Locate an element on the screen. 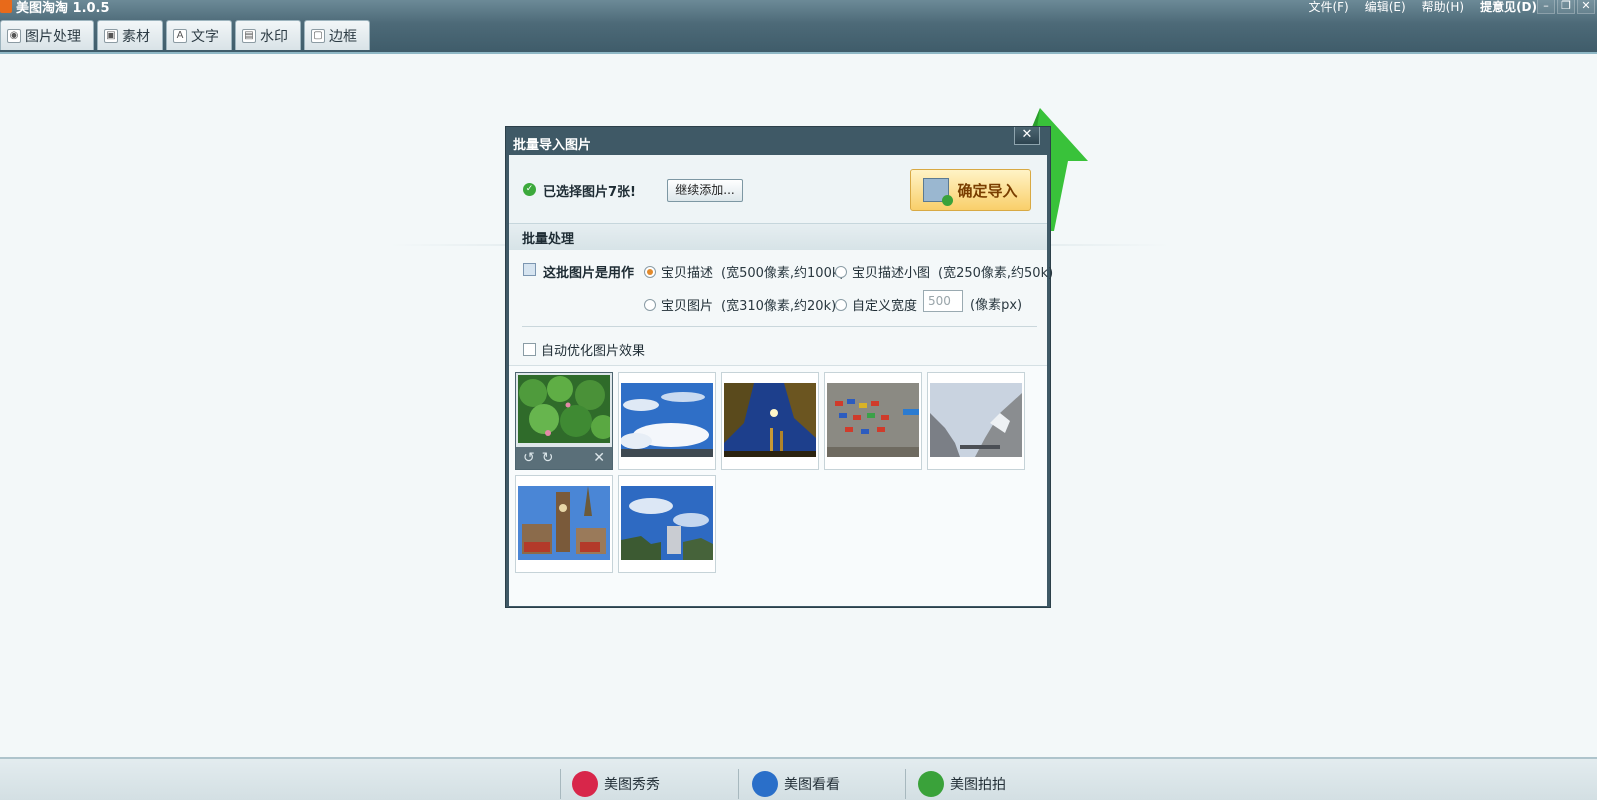 The height and width of the screenshot is (800, 1597). lotus-photo is located at coordinates (564, 409).